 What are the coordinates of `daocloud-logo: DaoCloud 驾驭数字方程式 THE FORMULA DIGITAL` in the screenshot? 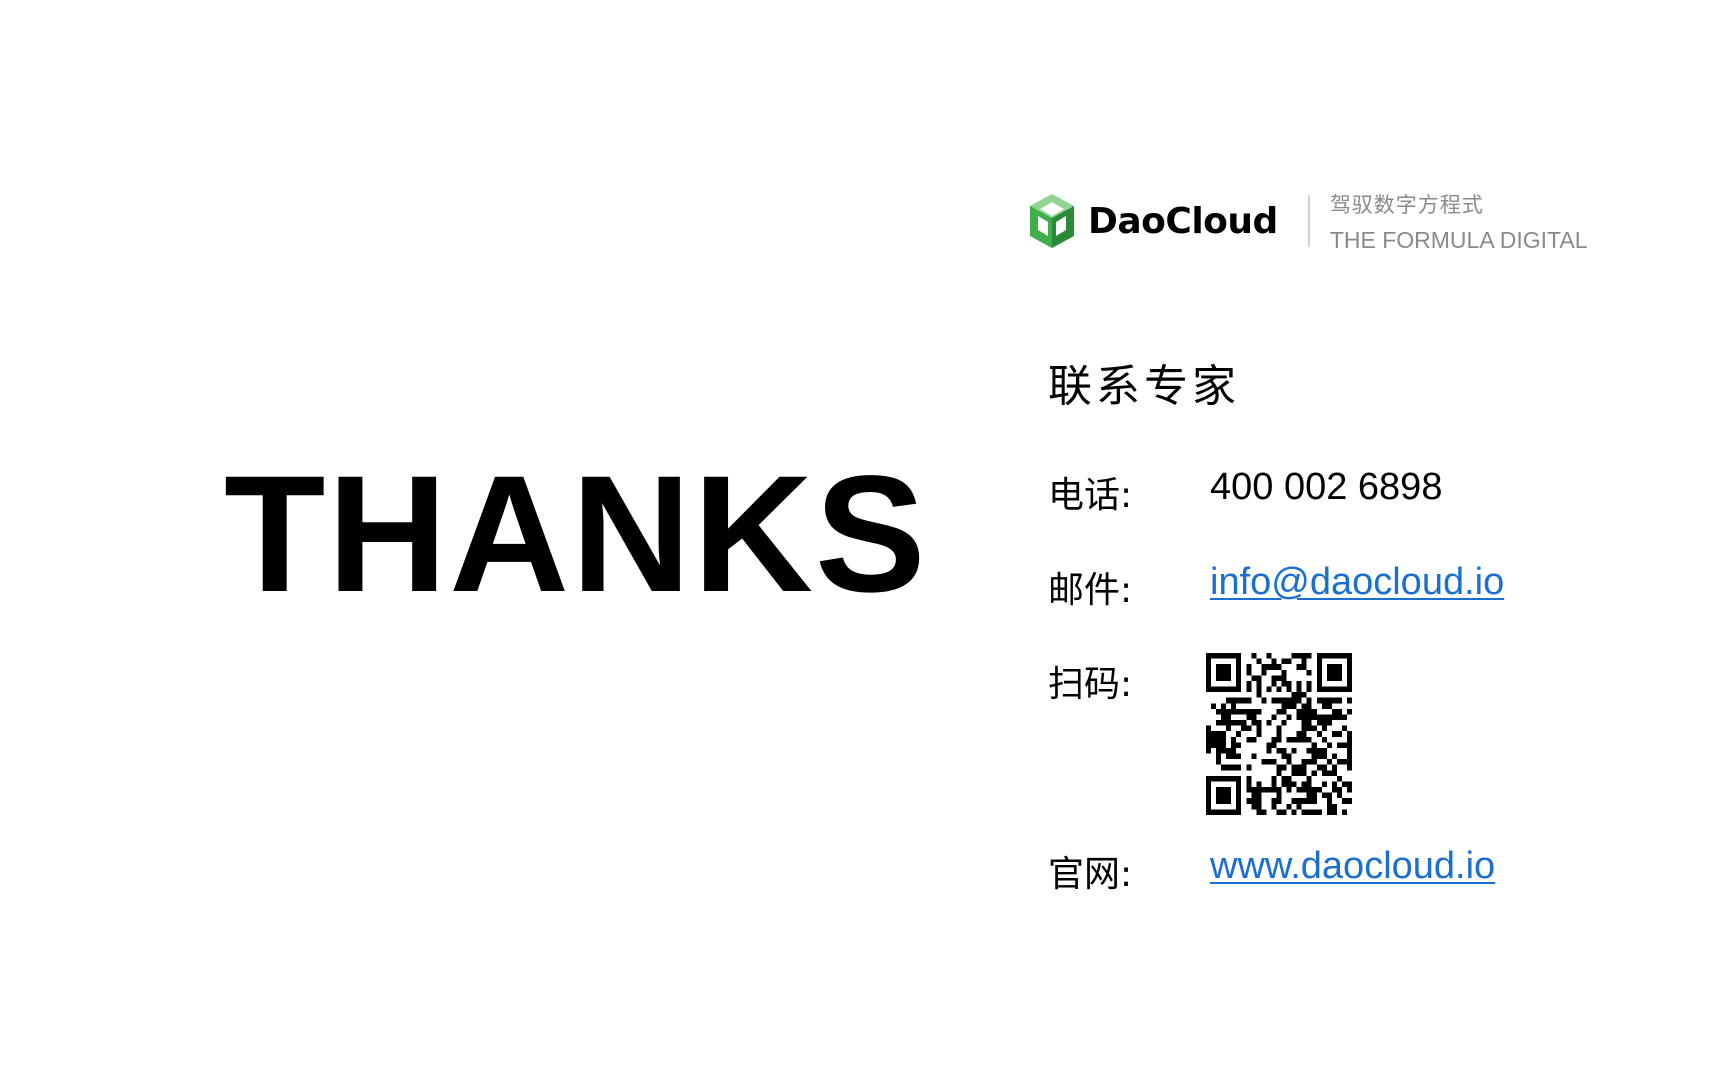 It's located at (1307, 221).